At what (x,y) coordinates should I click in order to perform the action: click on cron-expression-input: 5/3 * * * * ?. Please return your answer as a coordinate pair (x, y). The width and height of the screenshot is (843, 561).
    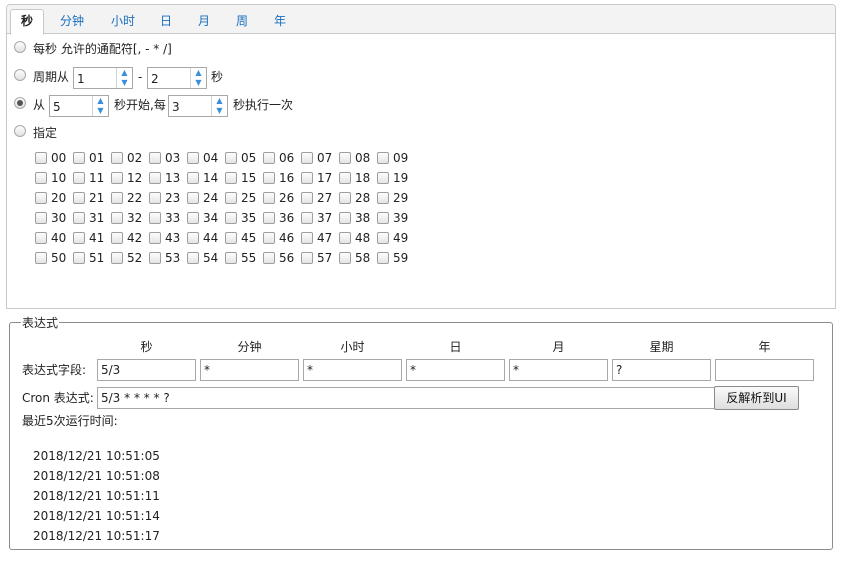
    Looking at the image, I should click on (406, 398).